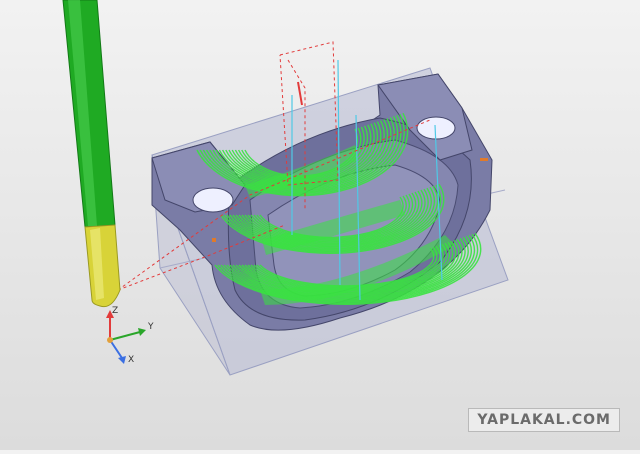 This screenshot has width=640, height=454. Describe the element at coordinates (91, 154) in the screenshot. I see `cutting-tool` at that location.